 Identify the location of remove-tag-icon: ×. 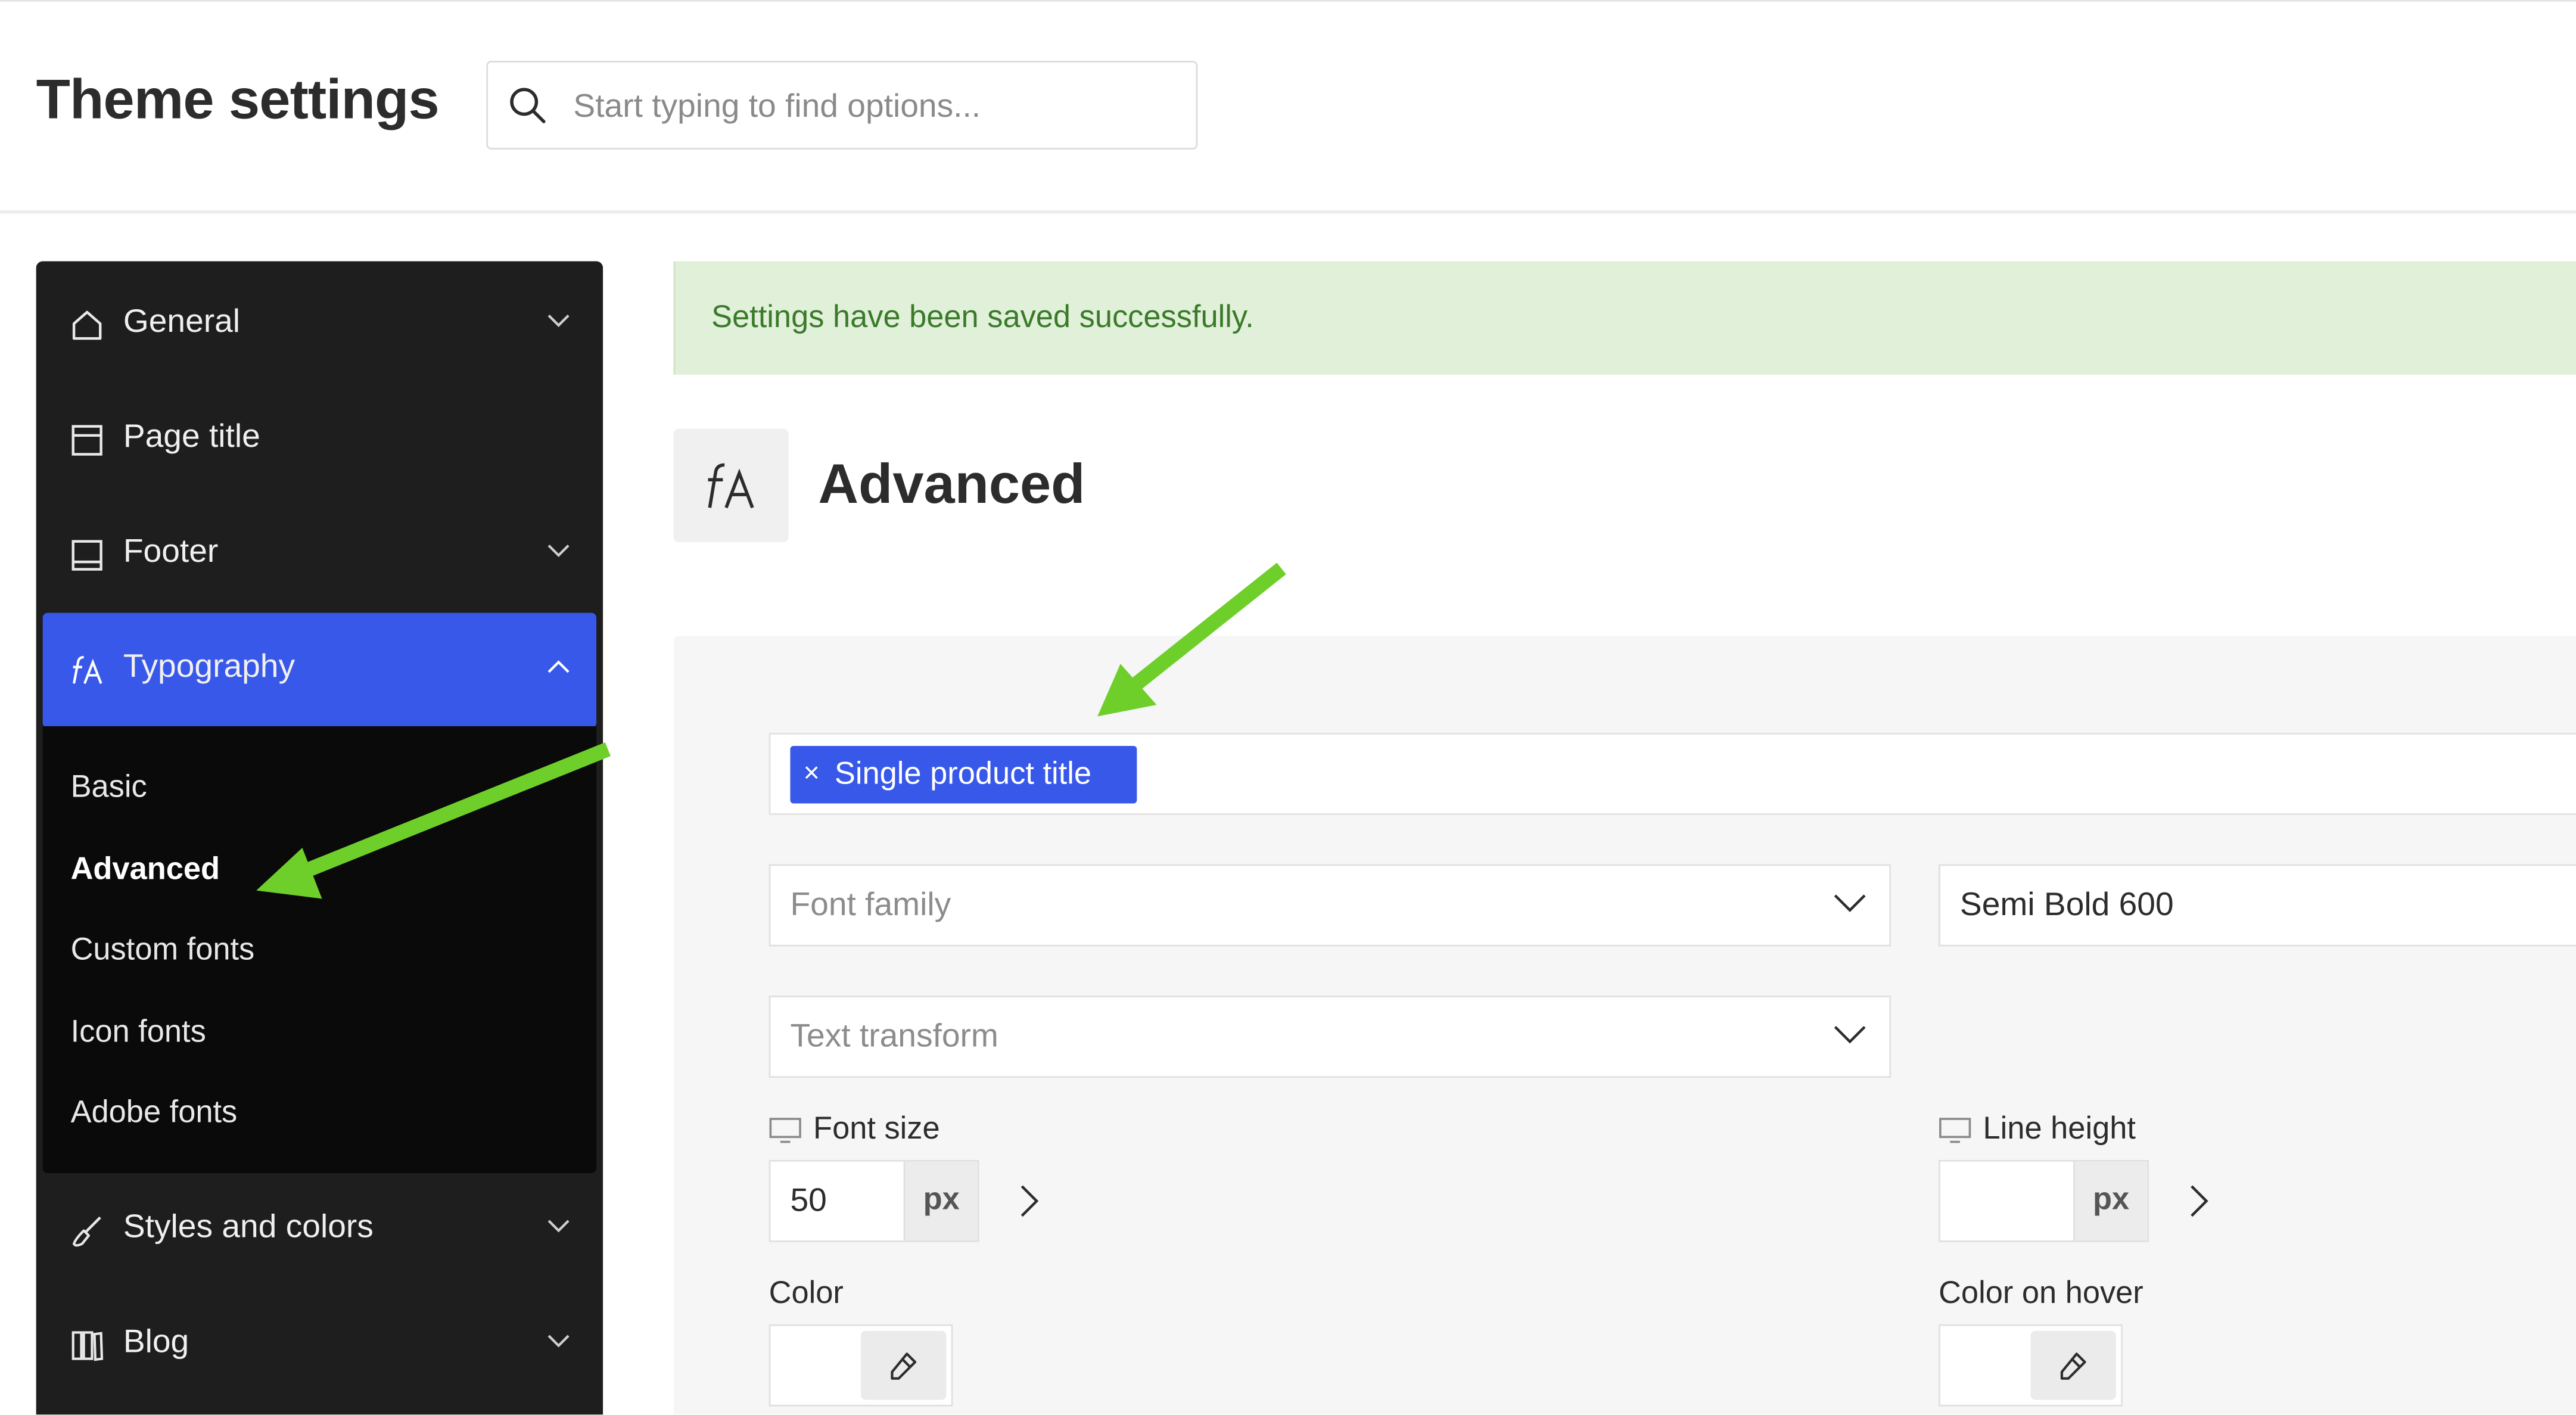
(812, 773).